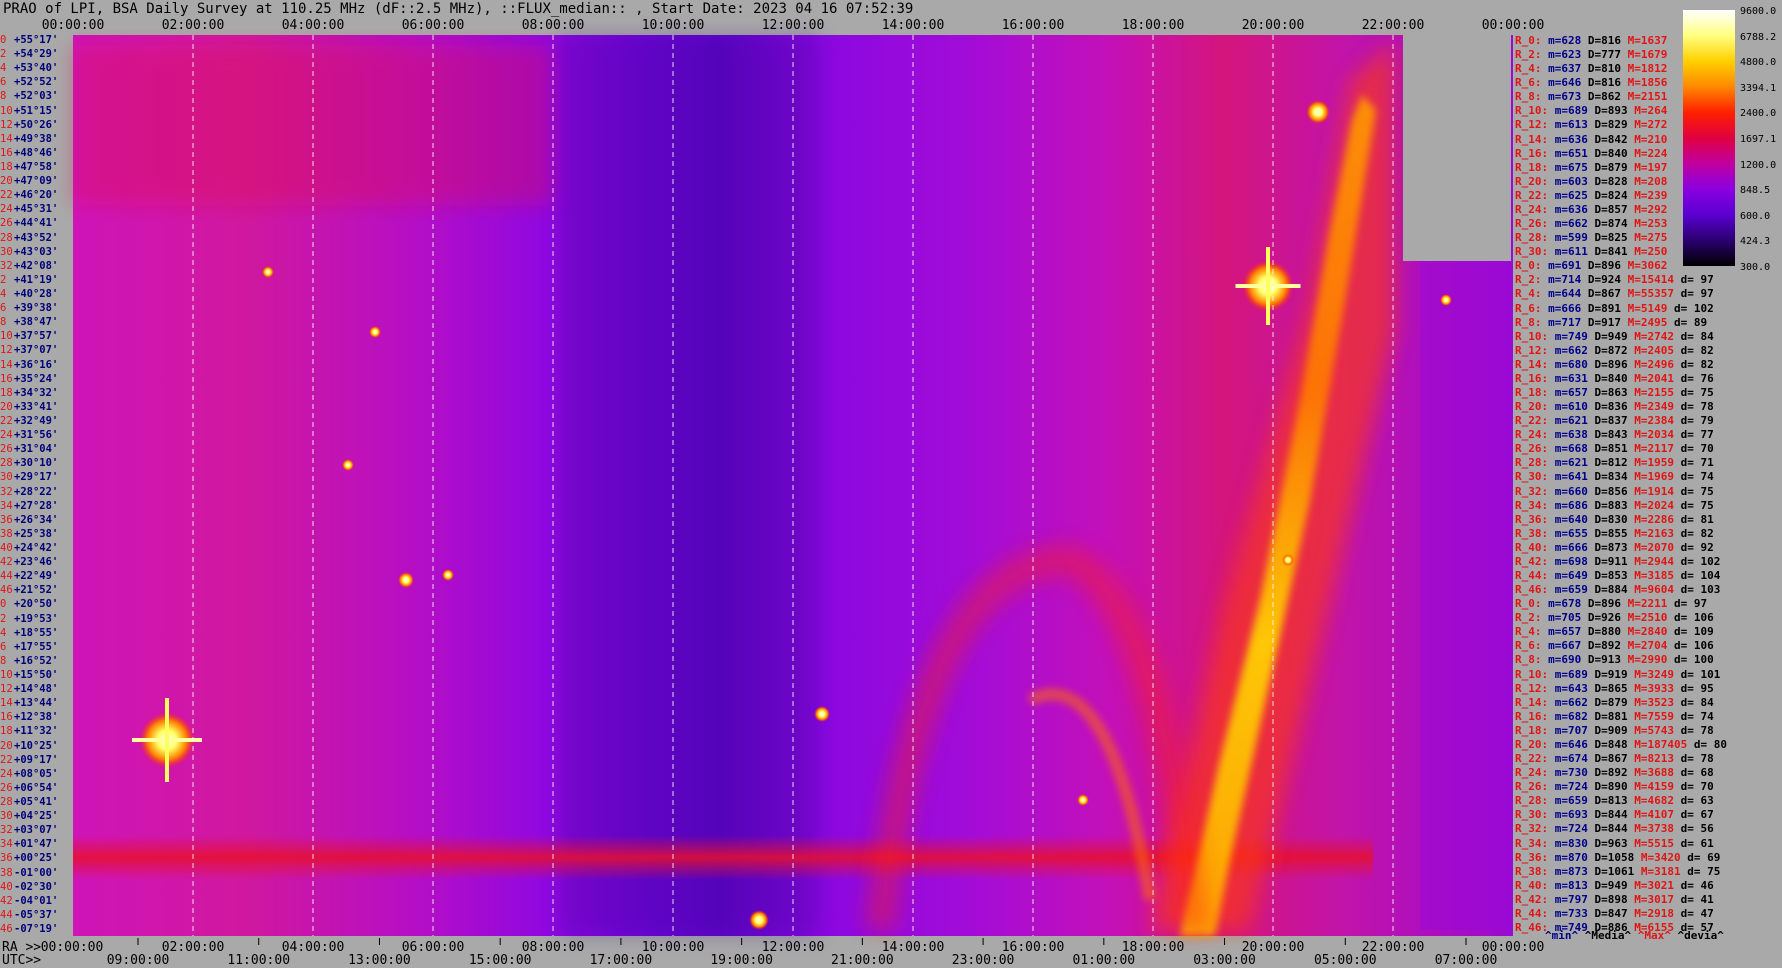 This screenshot has height=968, width=1782. Describe the element at coordinates (1614, 351) in the screenshot. I see `stats-row: R_12: m=662 D=872 M=2405 d= 82` at that location.